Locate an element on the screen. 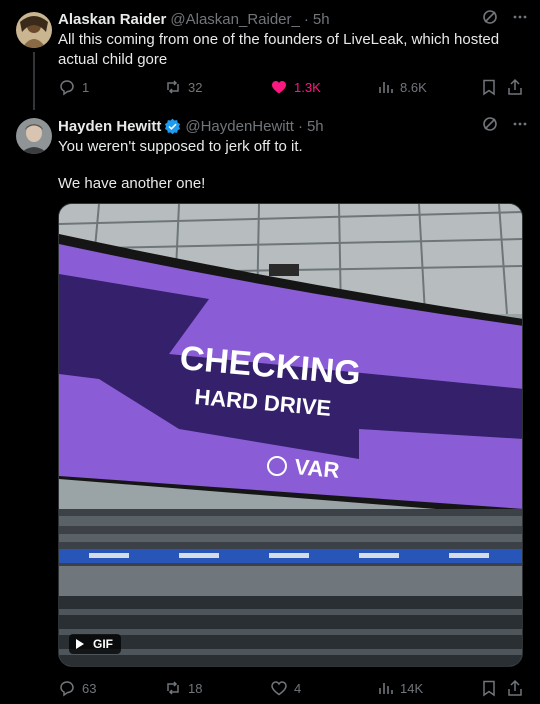 Image resolution: width=540 pixels, height=704 pixels. like-count: 1.3K is located at coordinates (307, 87).